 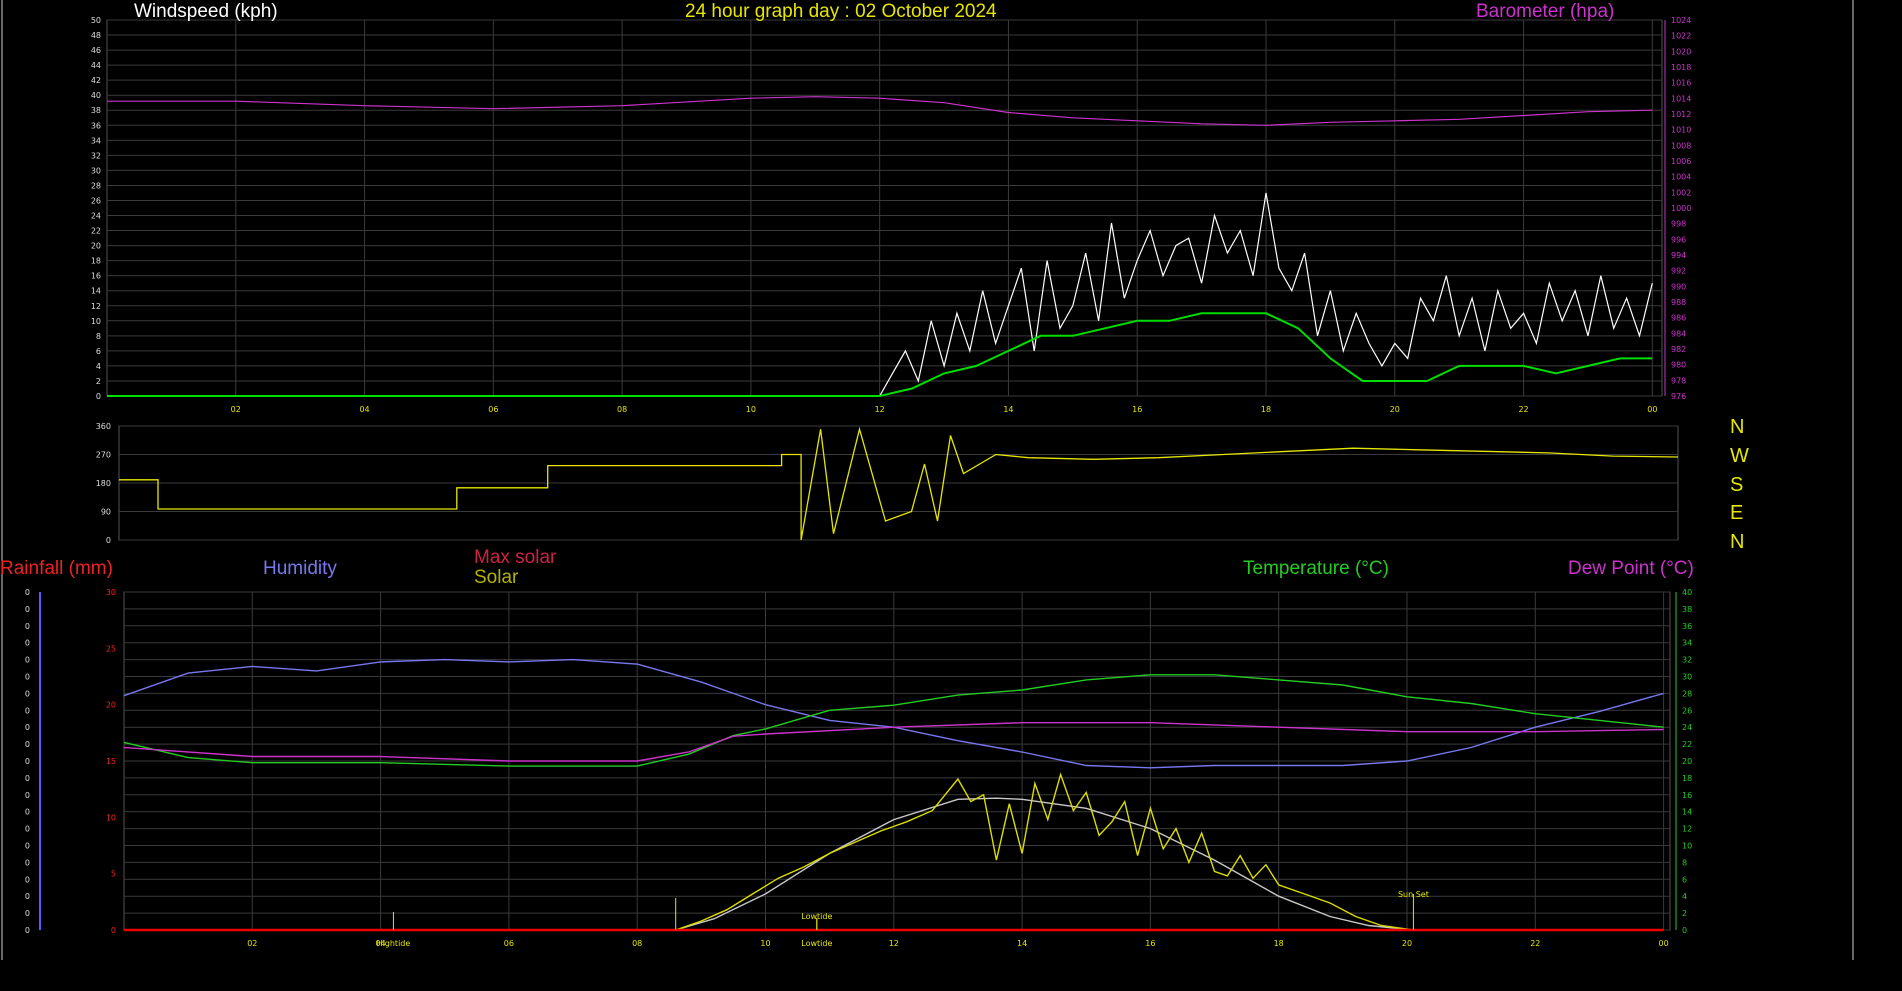 I want to click on direction-label-s: S, so click(x=1736, y=485).